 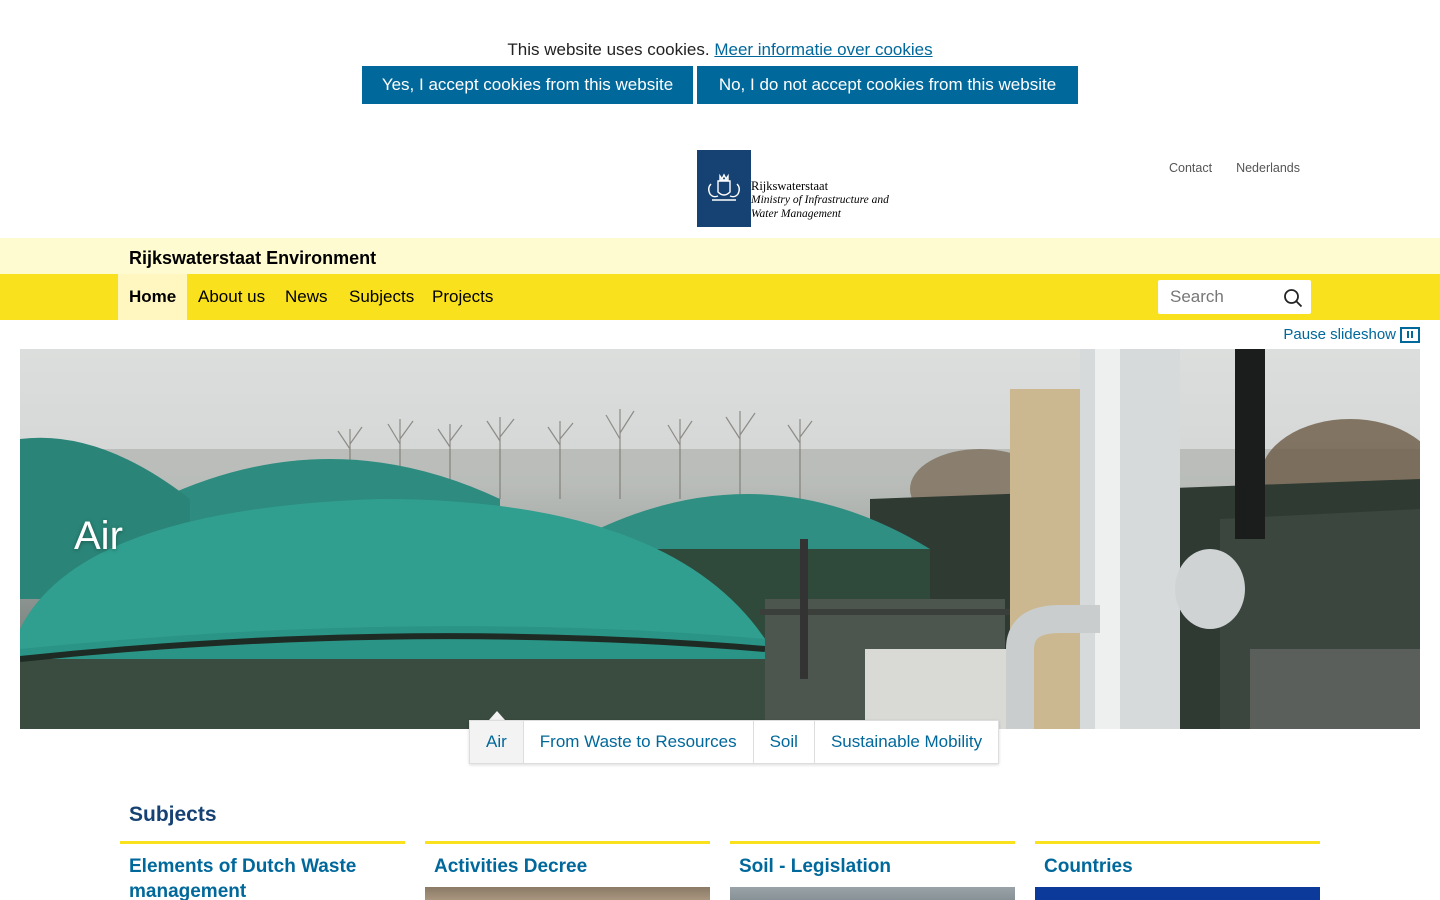 I want to click on coat-of-arms-icon, so click(x=724, y=187).